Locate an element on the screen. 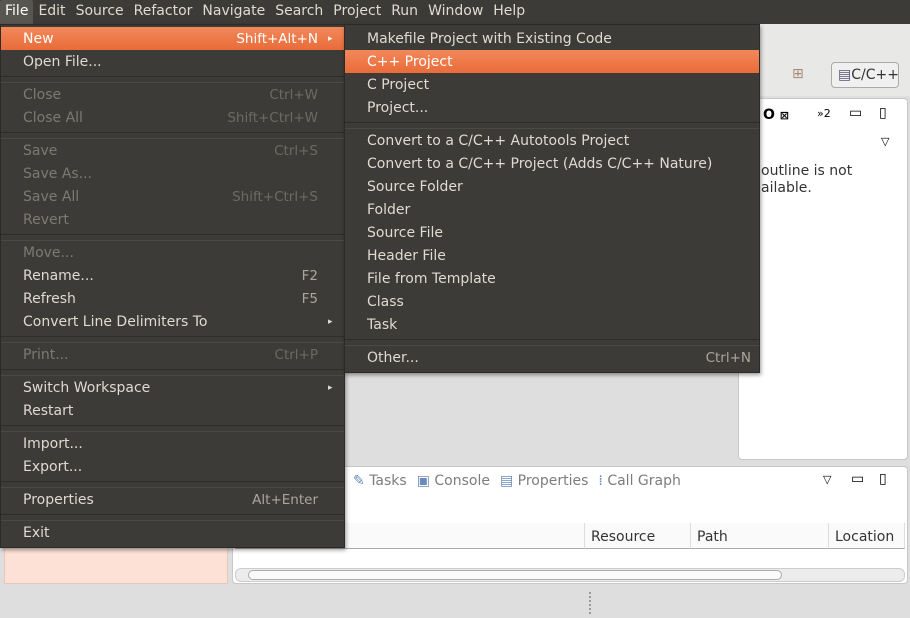 The height and width of the screenshot is (618, 910). column-location: Location is located at coordinates (867, 536).